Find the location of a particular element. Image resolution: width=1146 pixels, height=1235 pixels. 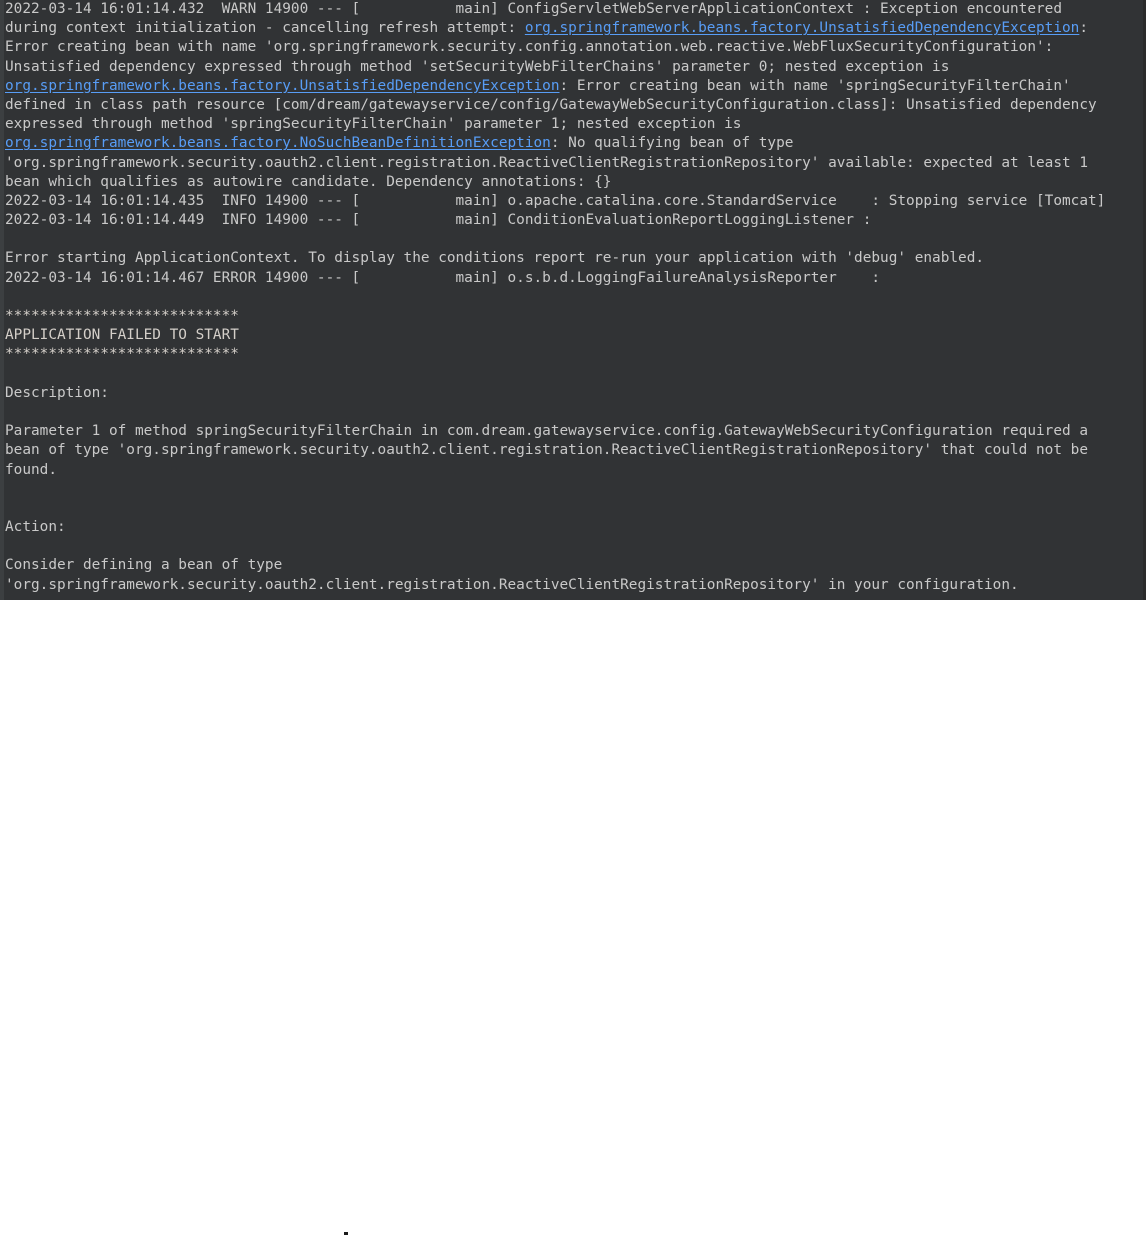

log-text: Description: is located at coordinates (57, 392).